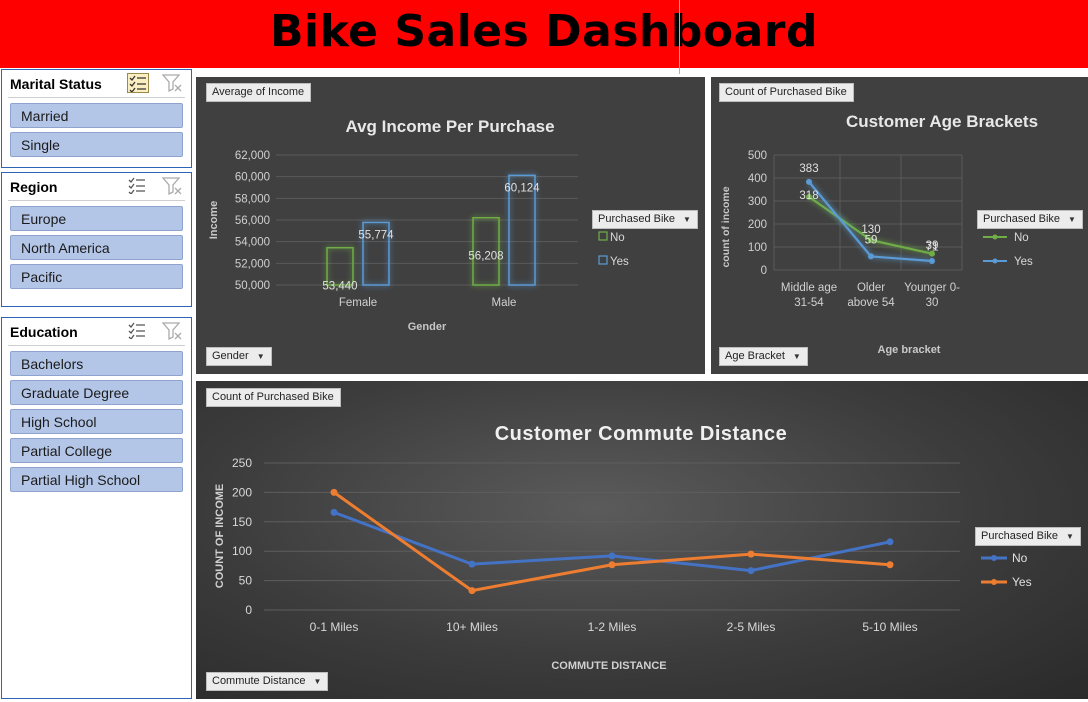 Image resolution: width=1088 pixels, height=702 pixels. I want to click on slicer-title: Marital Status, so click(56, 84).